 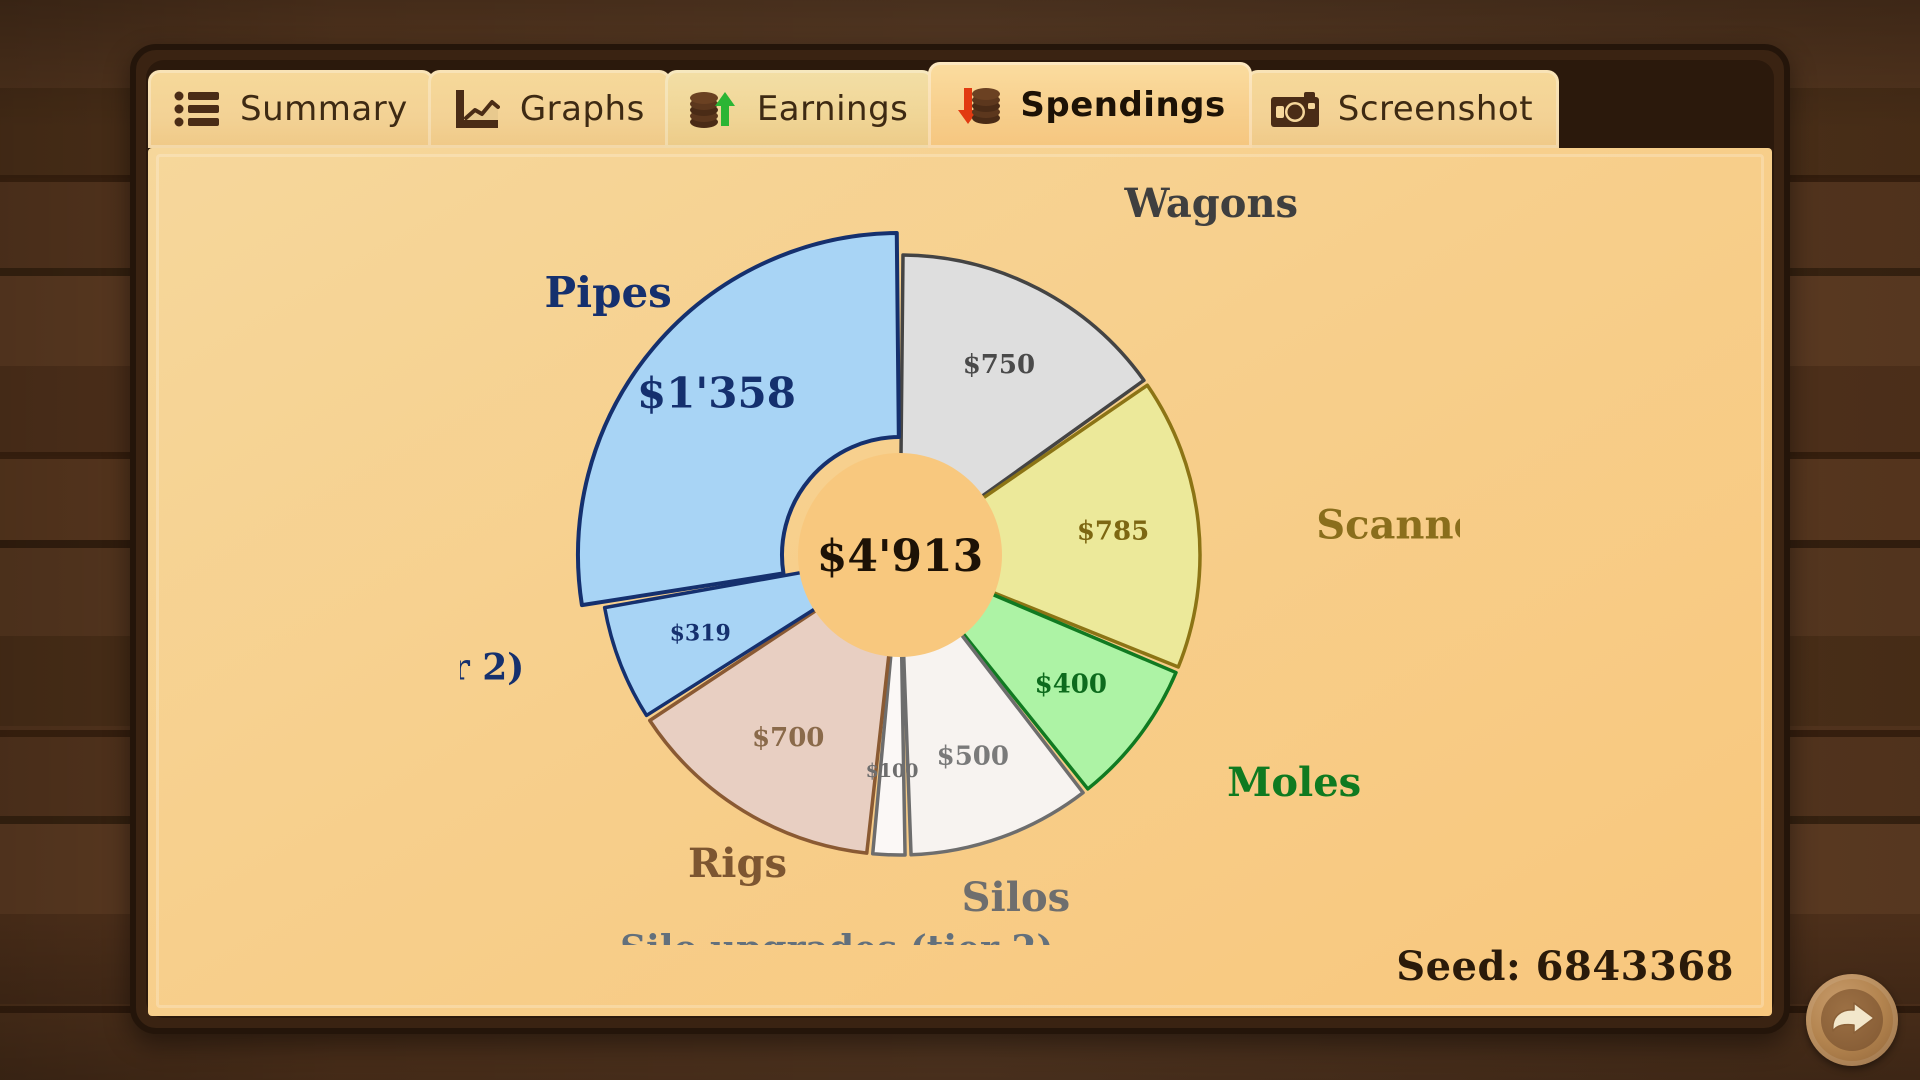 I want to click on back-button, so click(x=1852, y=1020).